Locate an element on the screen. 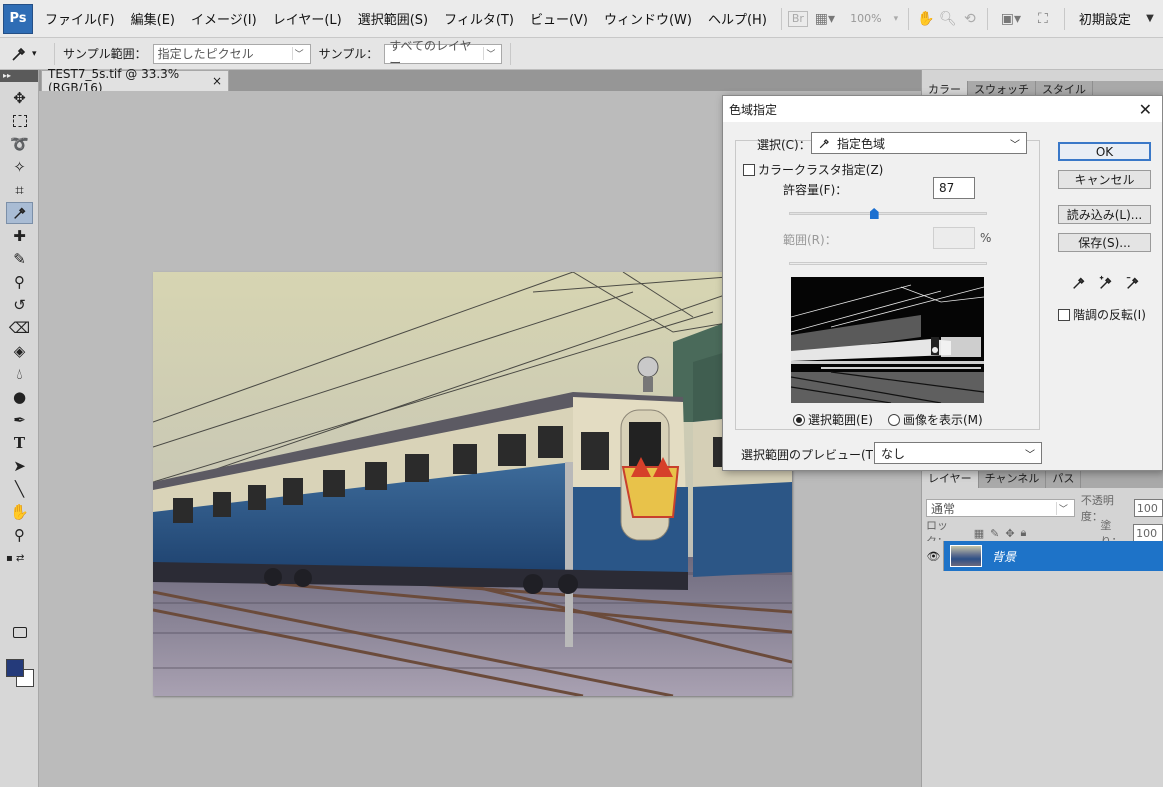 The width and height of the screenshot is (1163, 787). zoom-dropdown-icon: ▾ is located at coordinates (896, 19).